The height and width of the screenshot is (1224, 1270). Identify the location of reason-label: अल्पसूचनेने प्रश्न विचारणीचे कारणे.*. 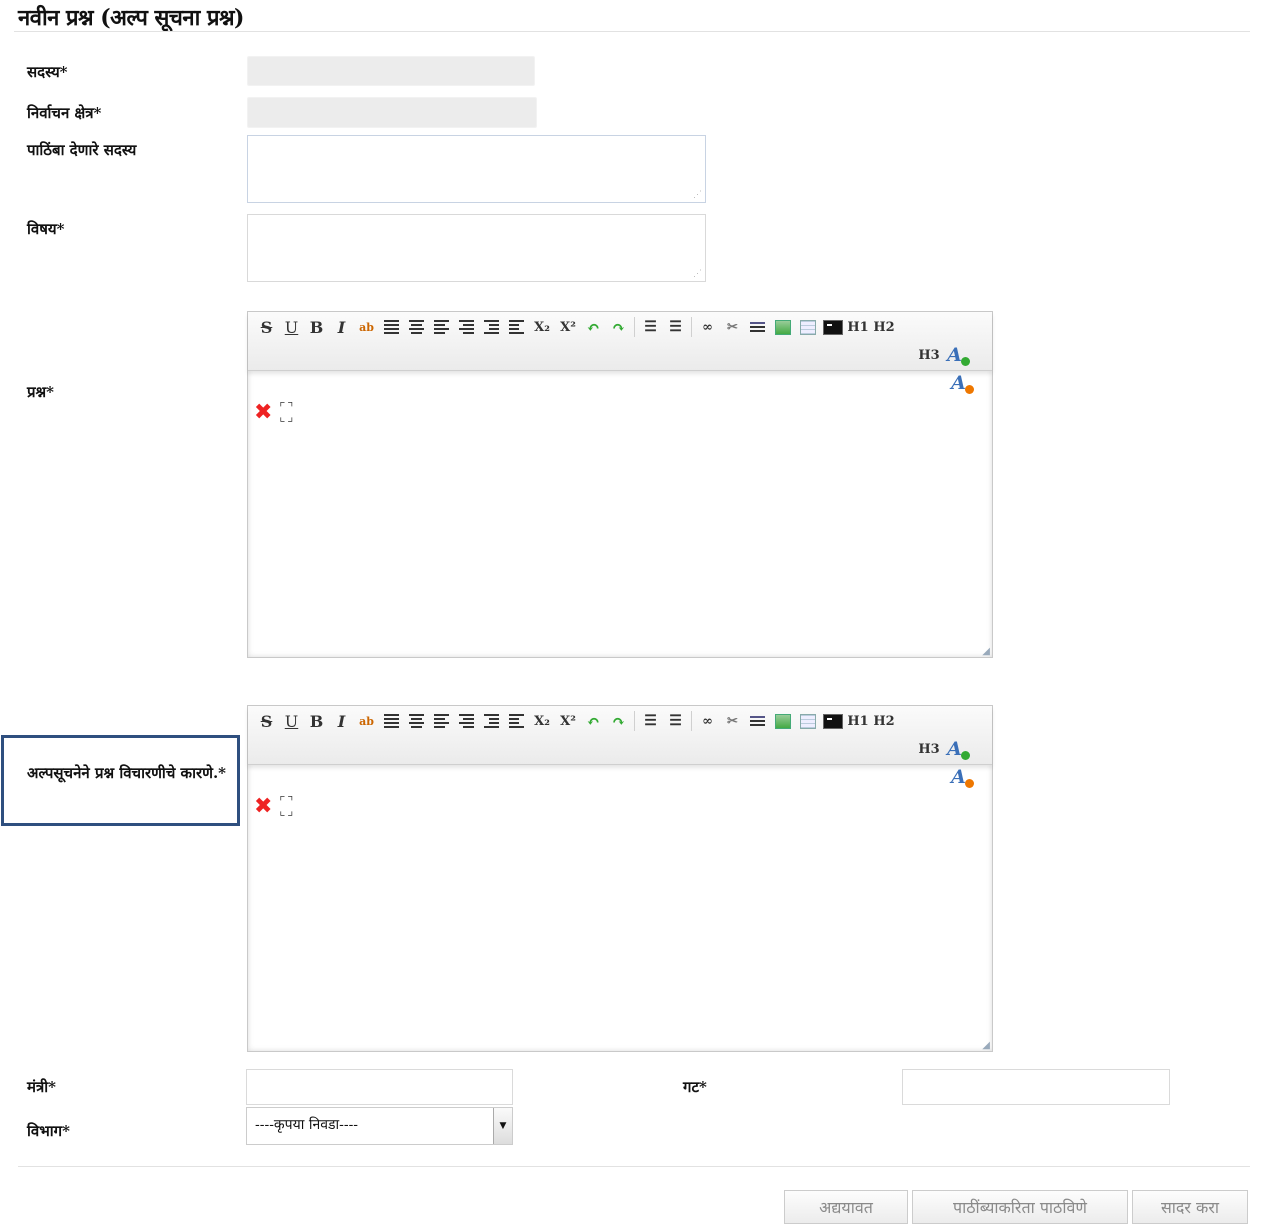
(127, 773).